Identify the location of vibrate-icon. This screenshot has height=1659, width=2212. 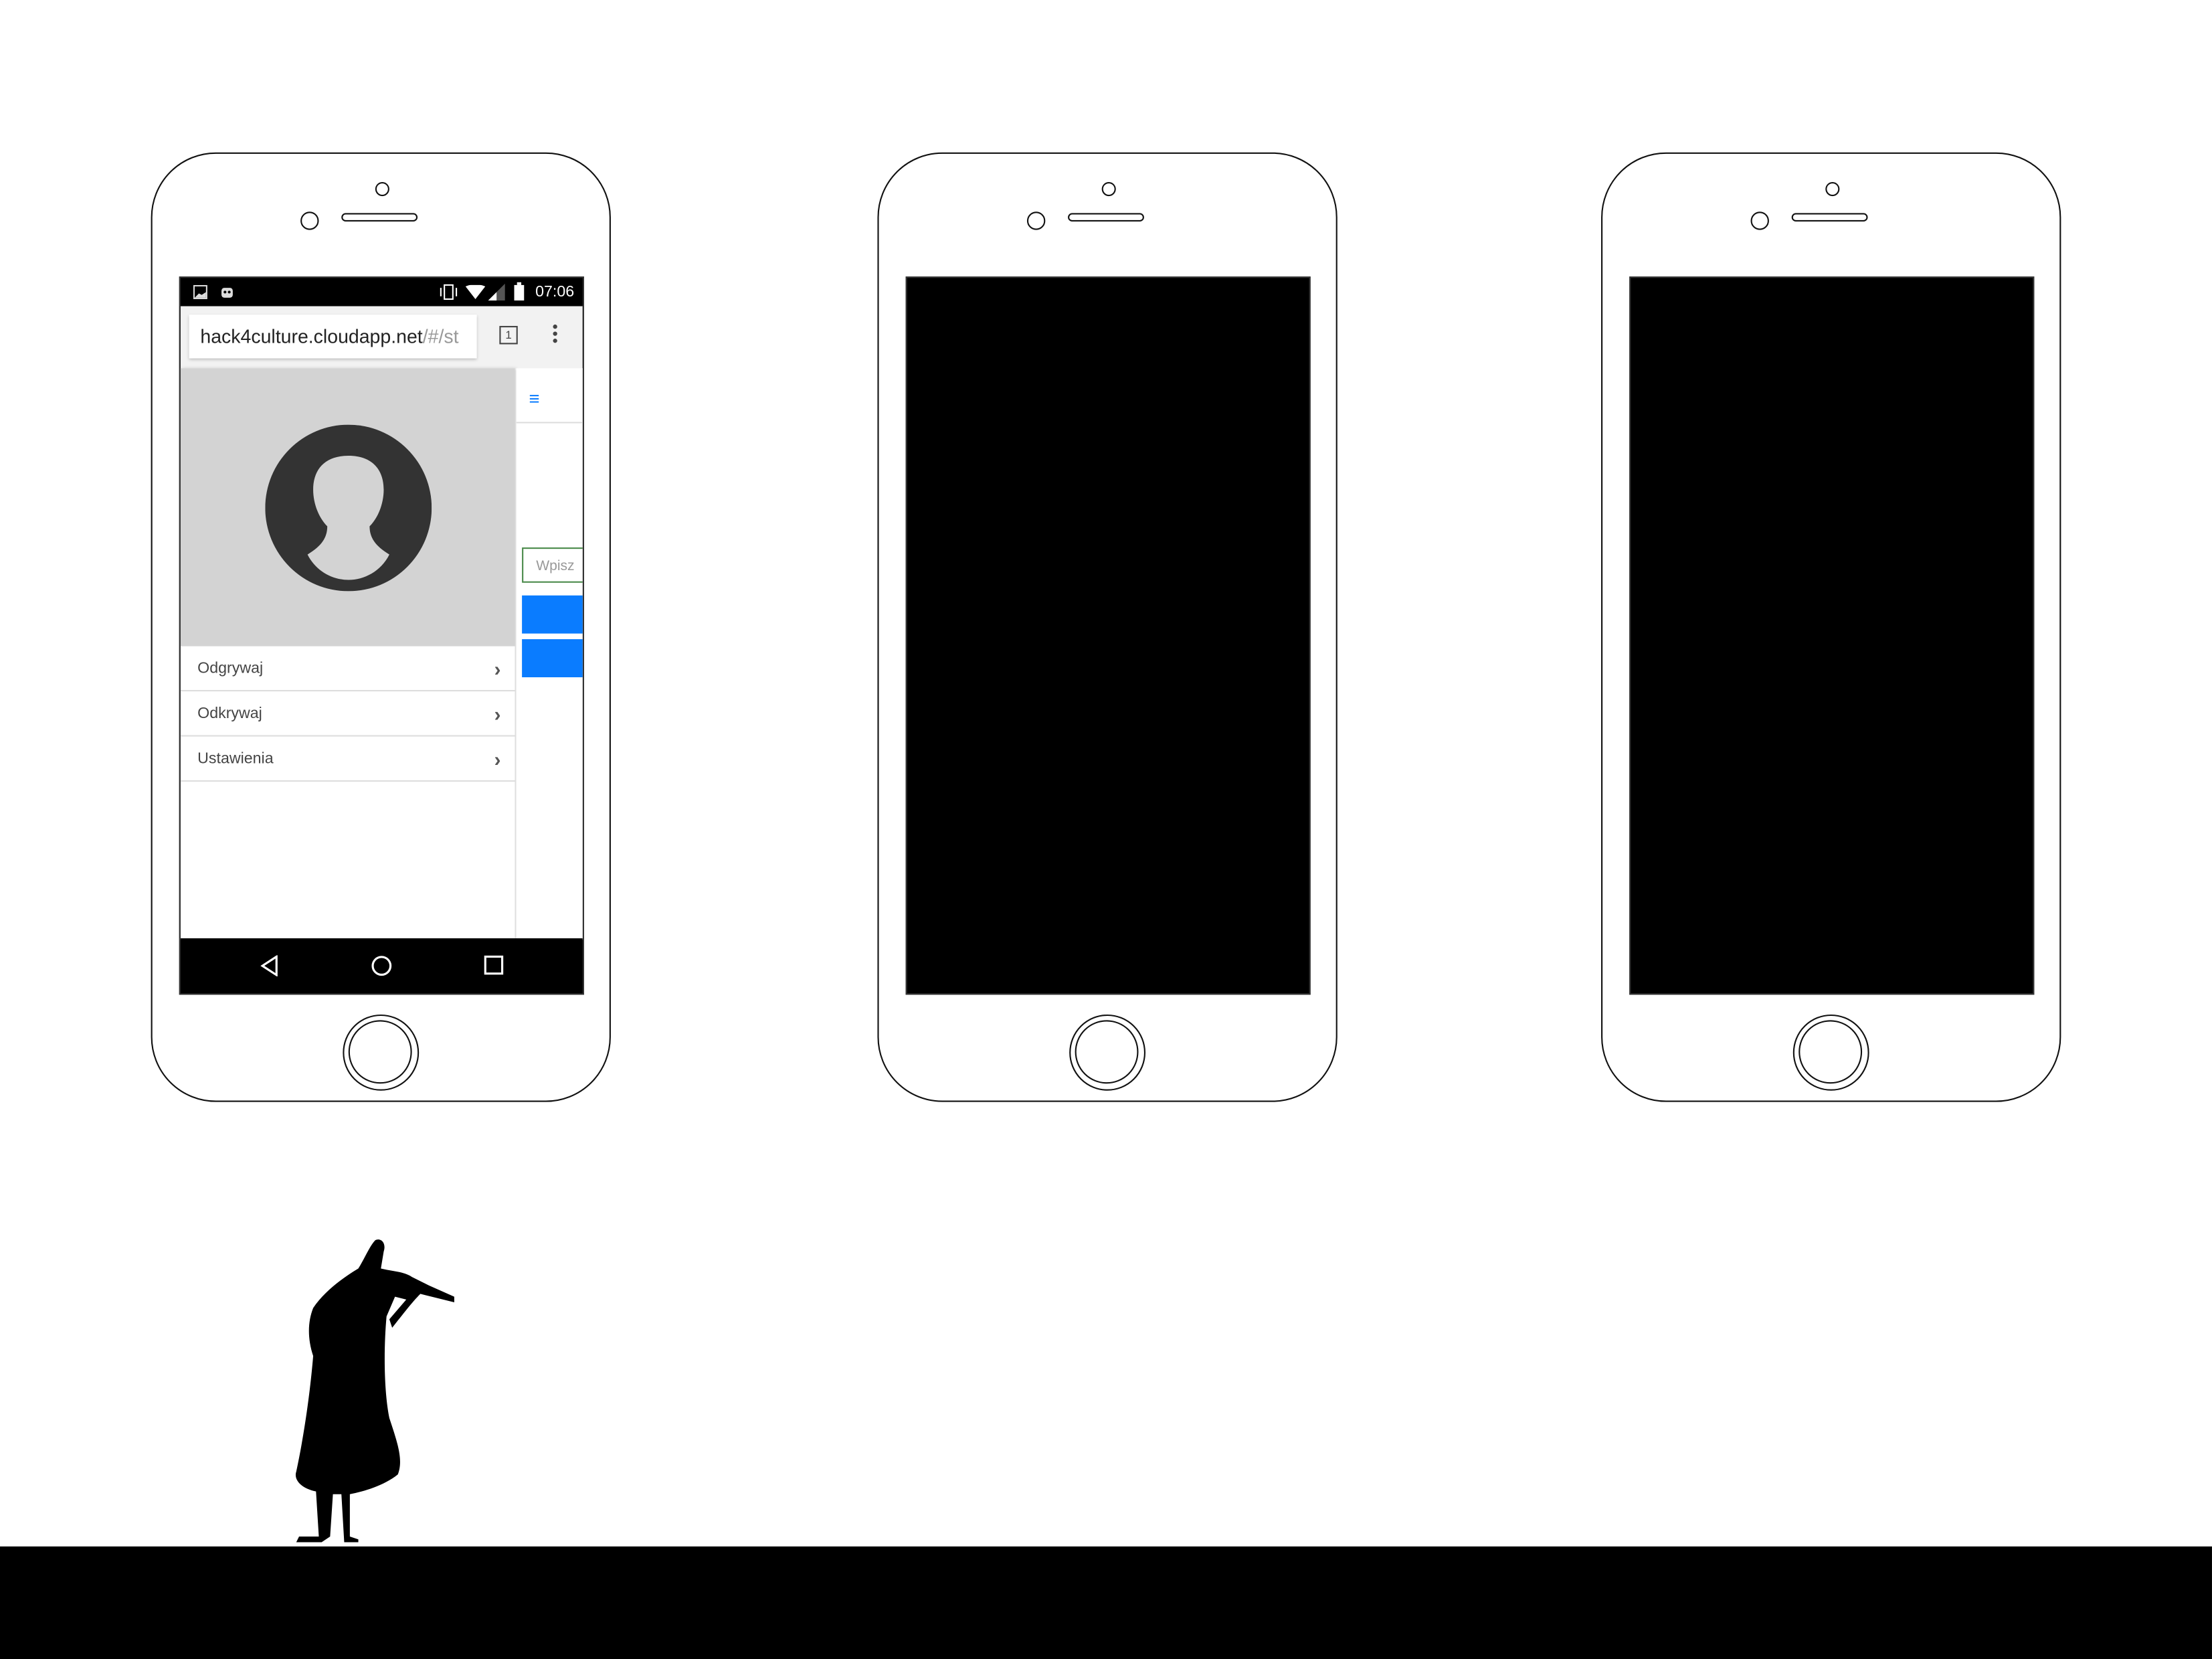
(449, 292).